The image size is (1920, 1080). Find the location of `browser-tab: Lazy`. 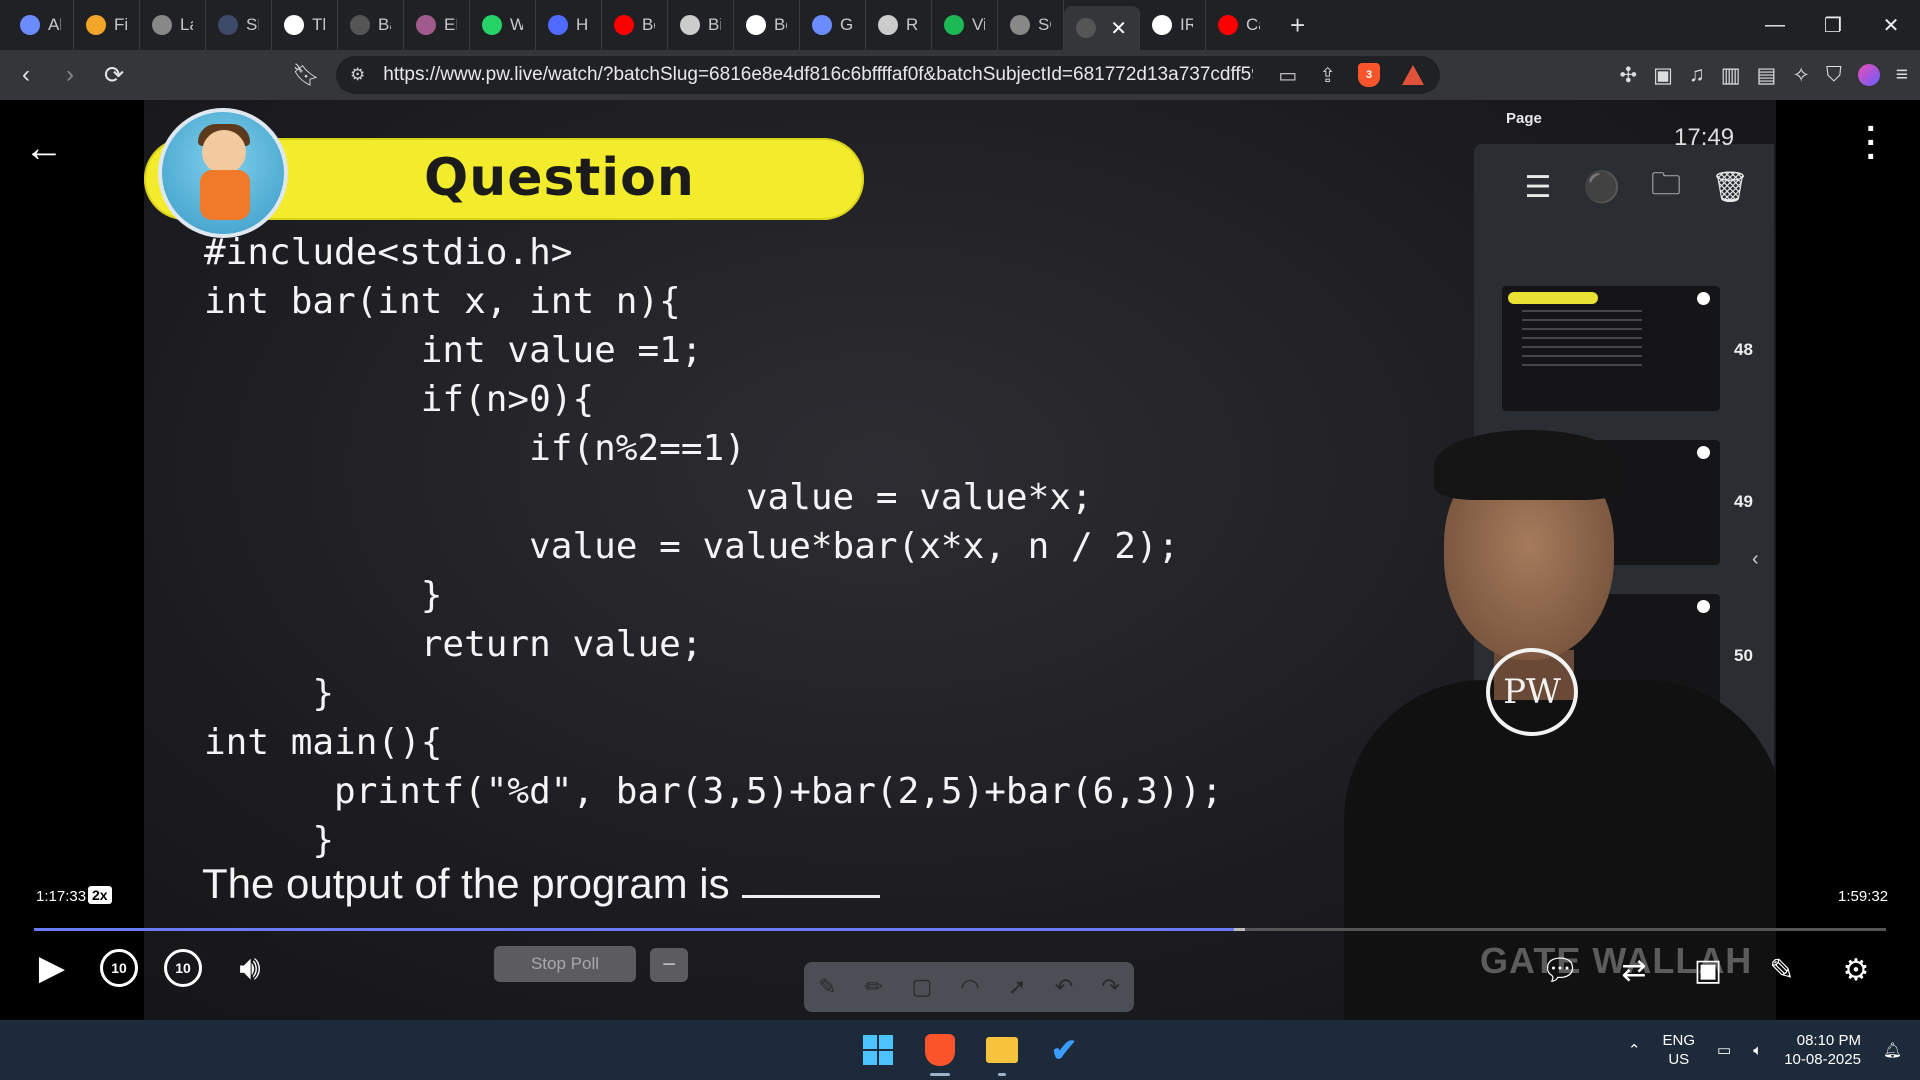

browser-tab: Lazy is located at coordinates (173, 25).